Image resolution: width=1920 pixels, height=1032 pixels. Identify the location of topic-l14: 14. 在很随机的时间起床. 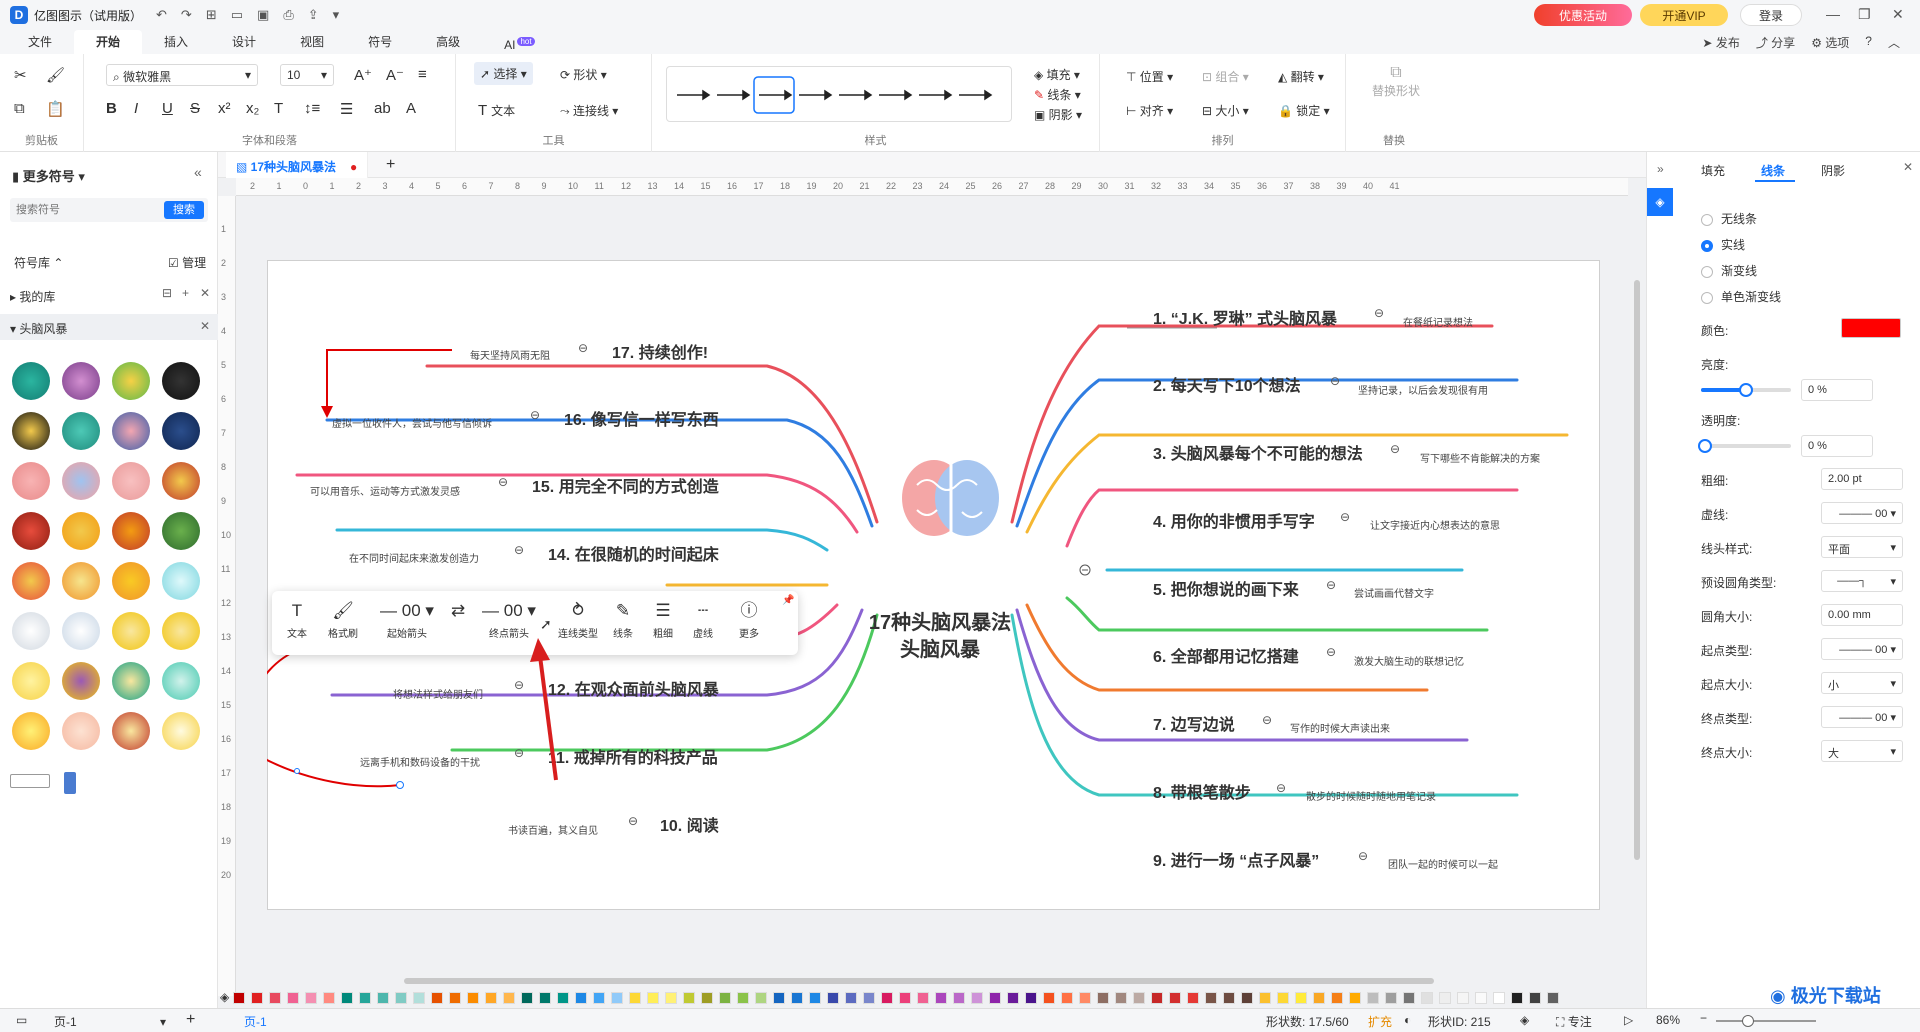
(633, 553).